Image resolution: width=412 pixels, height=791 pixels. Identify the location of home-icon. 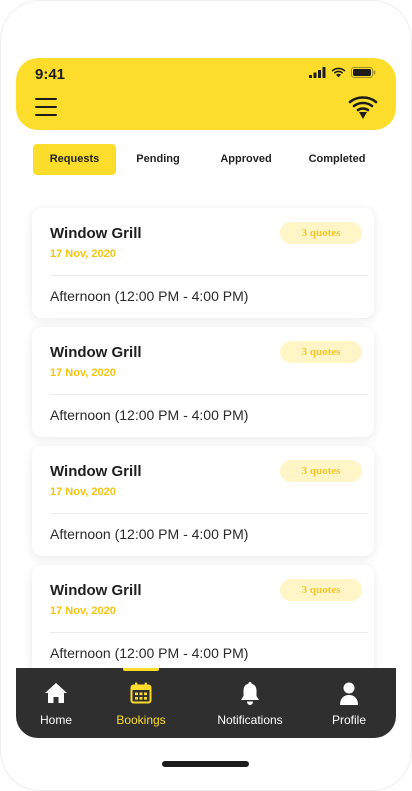
(56, 693).